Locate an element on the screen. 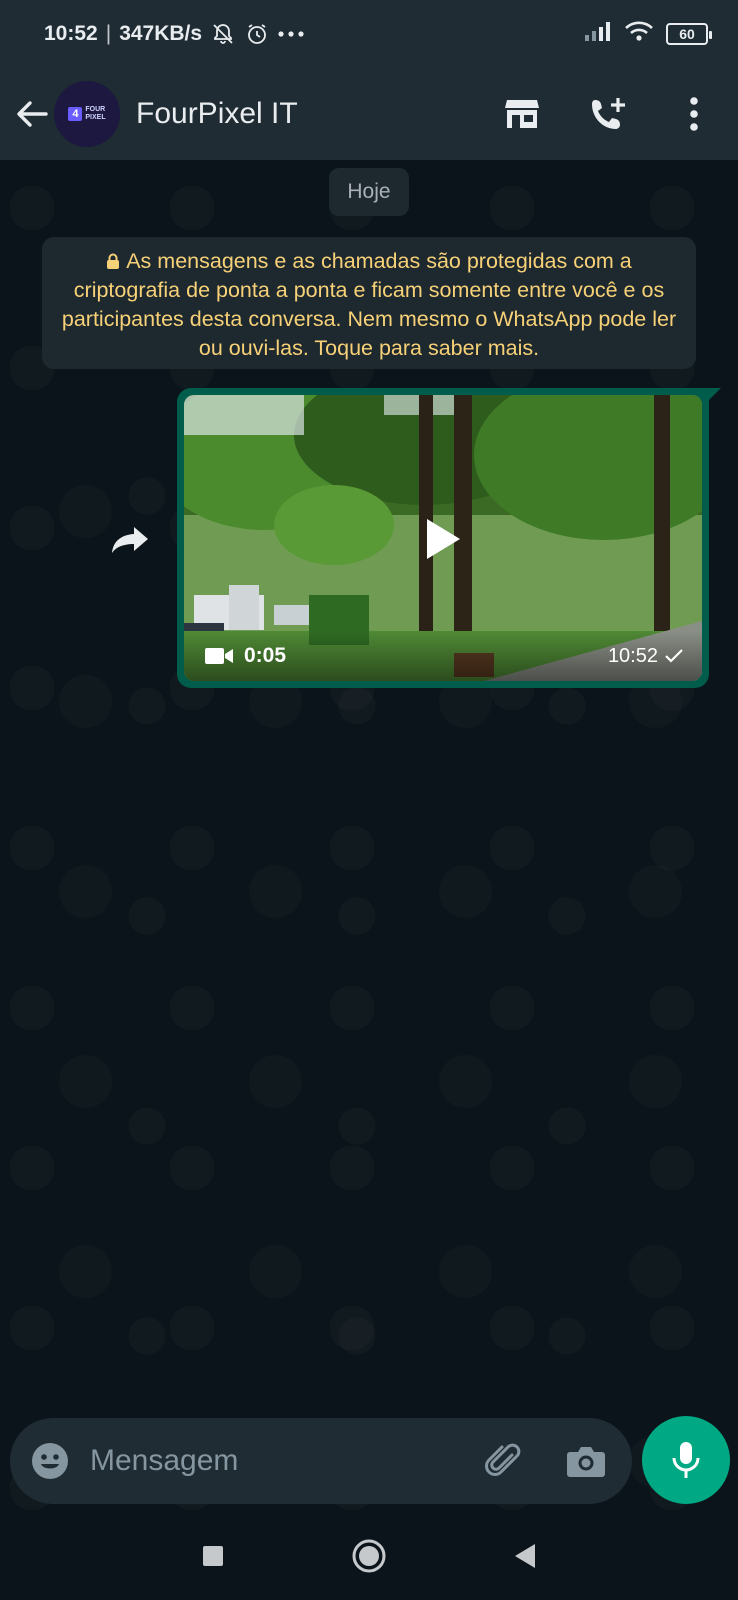 Image resolution: width=738 pixels, height=1600 pixels. video-duration: 0:05 is located at coordinates (265, 655).